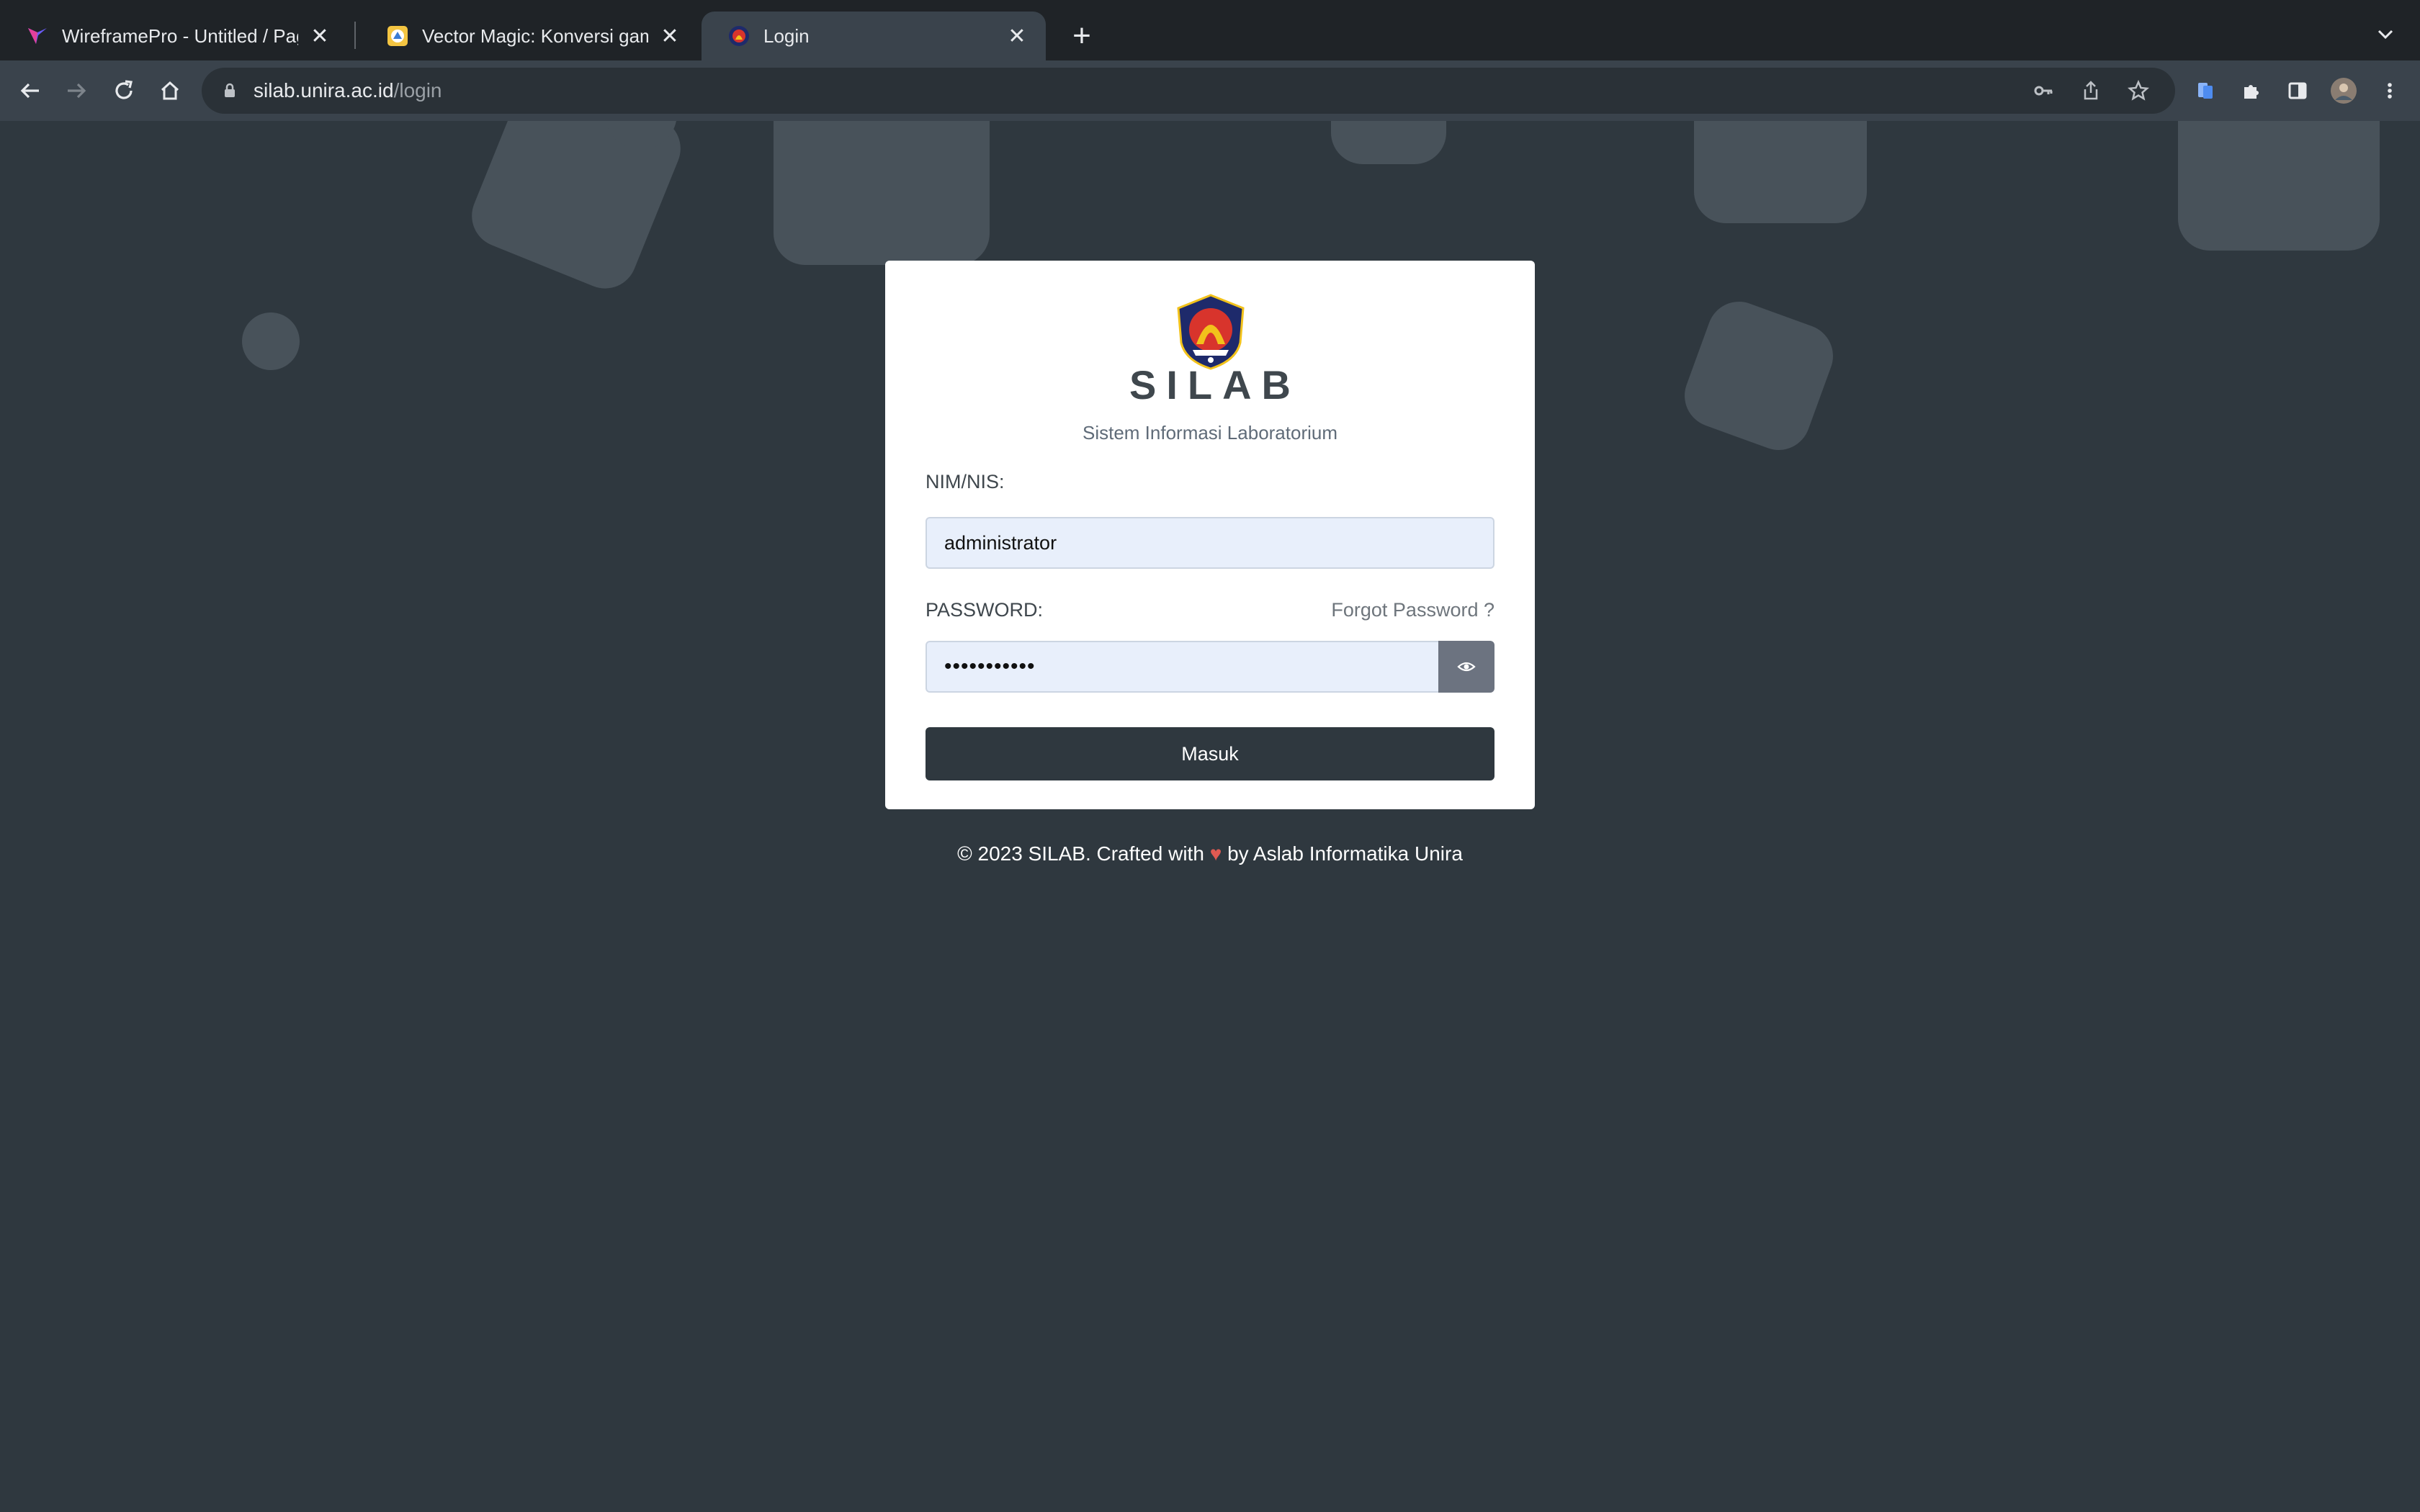 The height and width of the screenshot is (1512, 2420). I want to click on toggle-password-button, so click(1466, 667).